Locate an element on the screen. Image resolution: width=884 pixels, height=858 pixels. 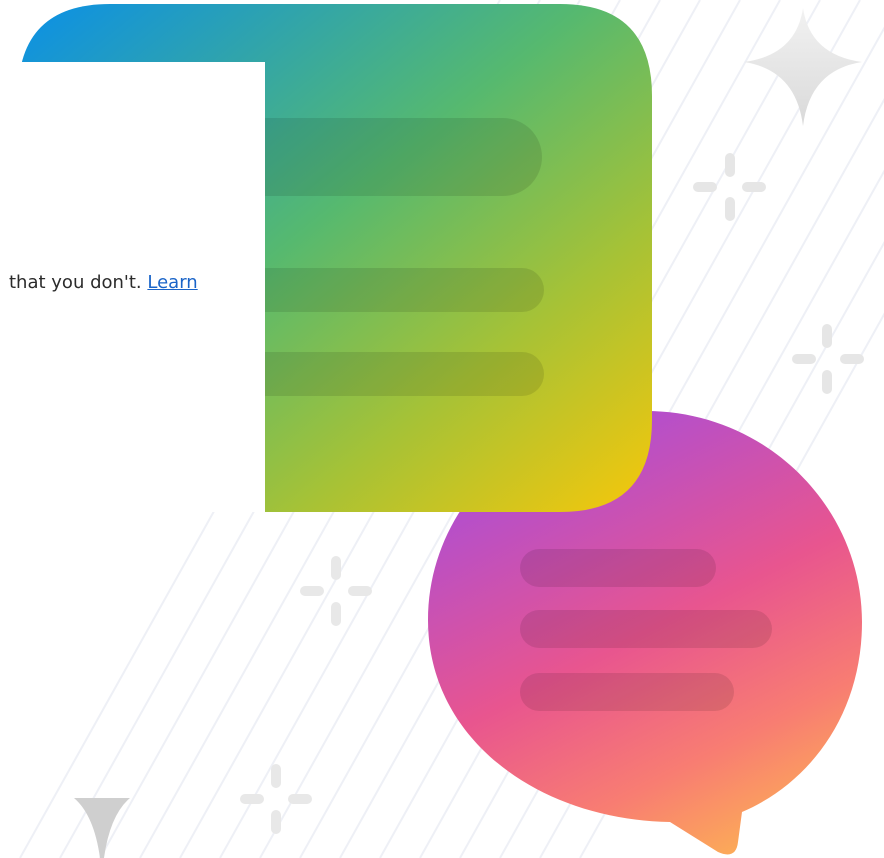
partial-sparkle-icon is located at coordinates (102, 828).